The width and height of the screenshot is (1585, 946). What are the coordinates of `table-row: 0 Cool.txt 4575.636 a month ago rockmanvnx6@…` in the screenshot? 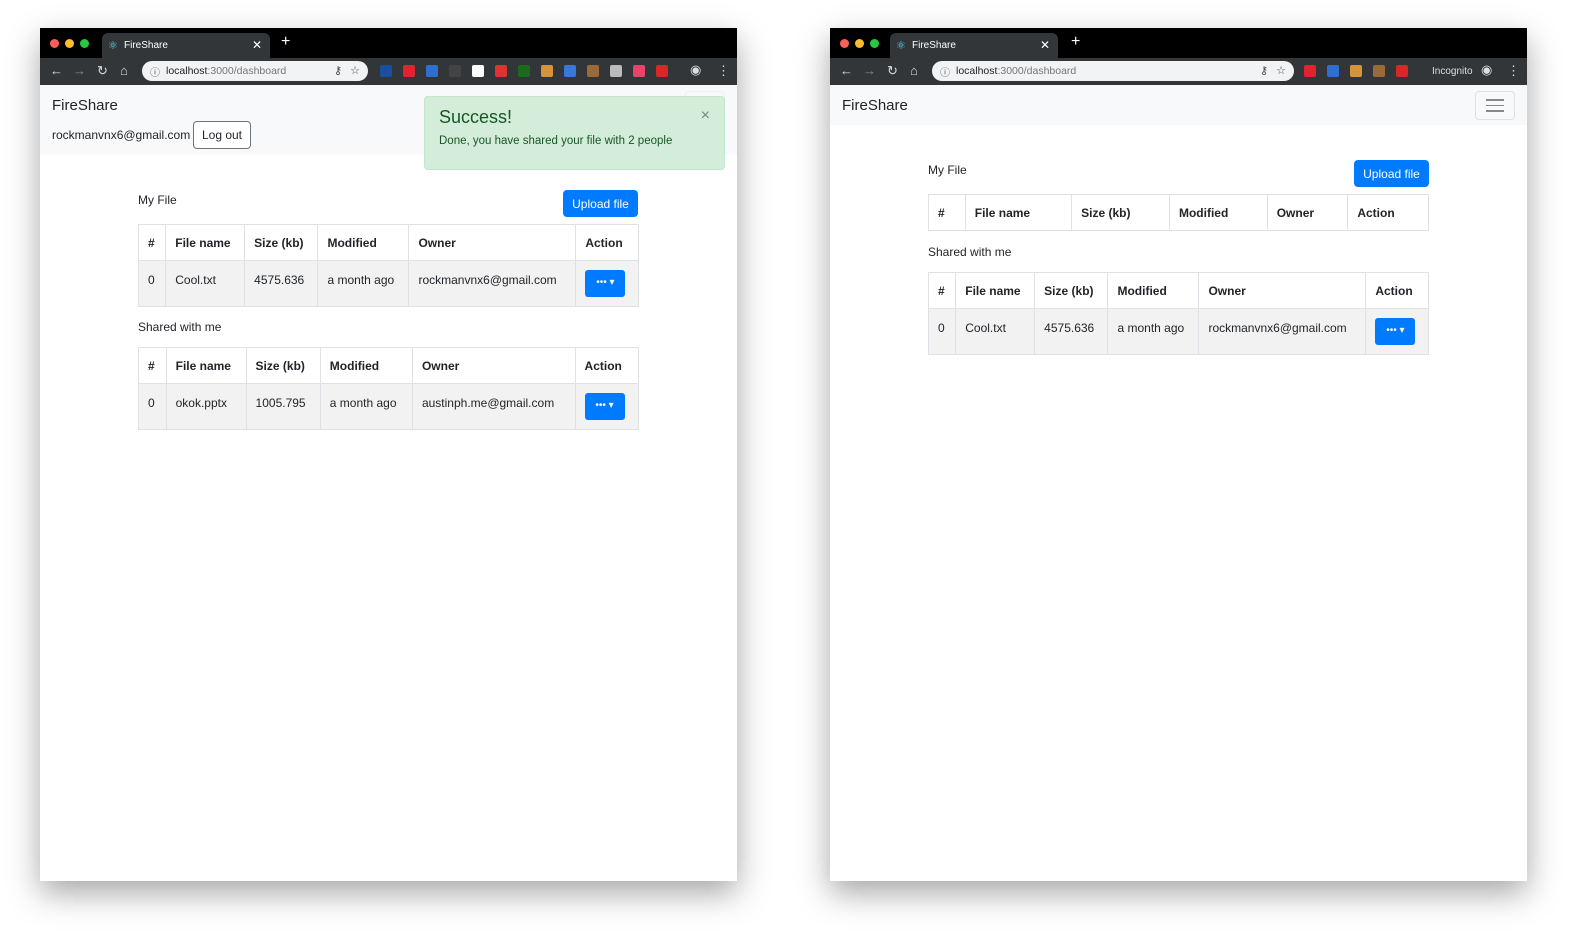 It's located at (388, 283).